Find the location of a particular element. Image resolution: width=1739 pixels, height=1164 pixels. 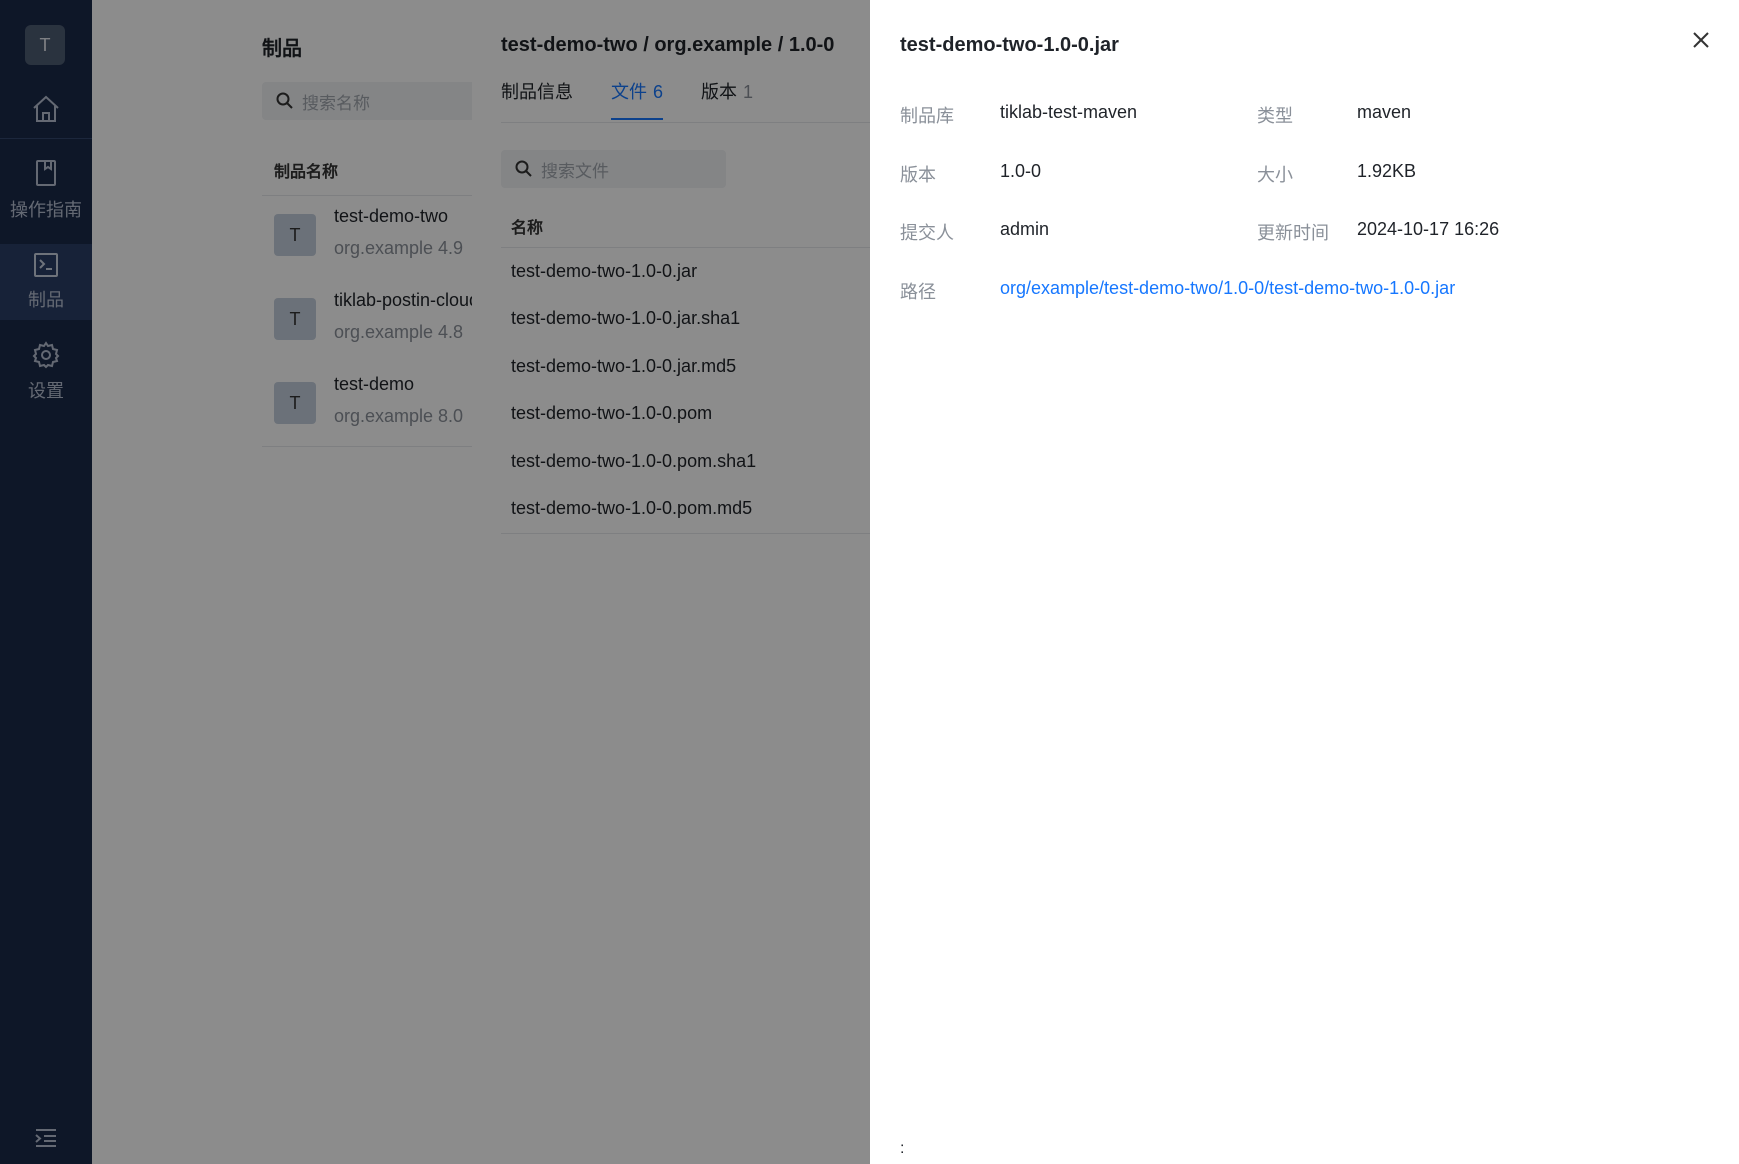

updated-label: 更新时间 is located at coordinates (1293, 233).